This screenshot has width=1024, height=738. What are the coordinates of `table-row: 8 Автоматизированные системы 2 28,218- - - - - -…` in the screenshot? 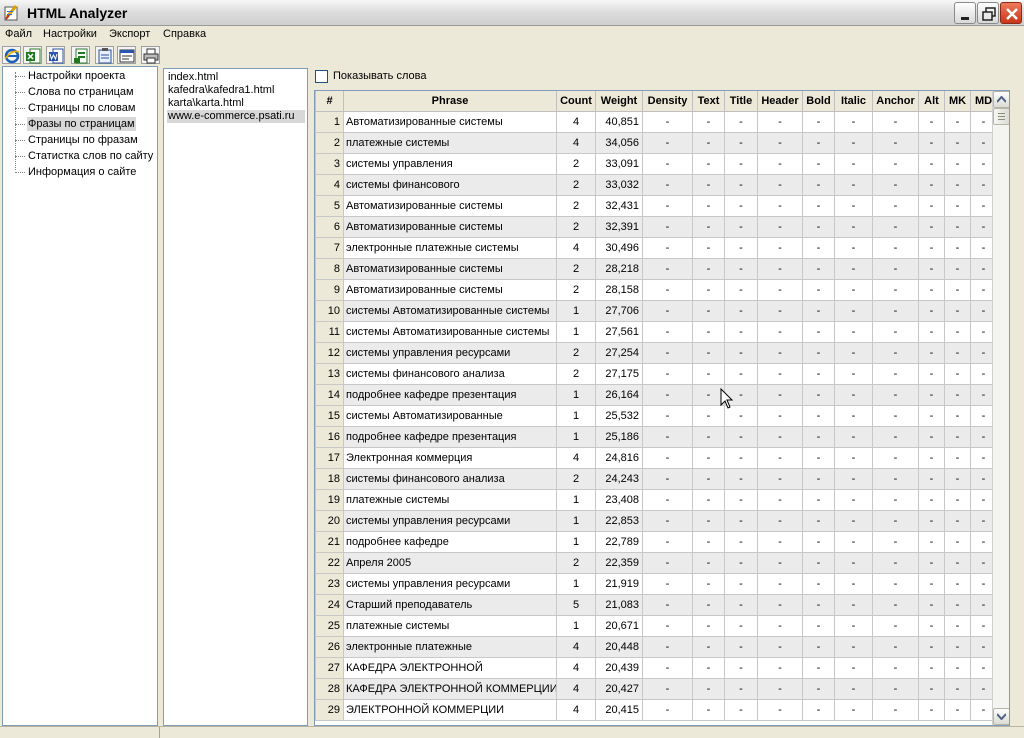 It's located at (656, 268).